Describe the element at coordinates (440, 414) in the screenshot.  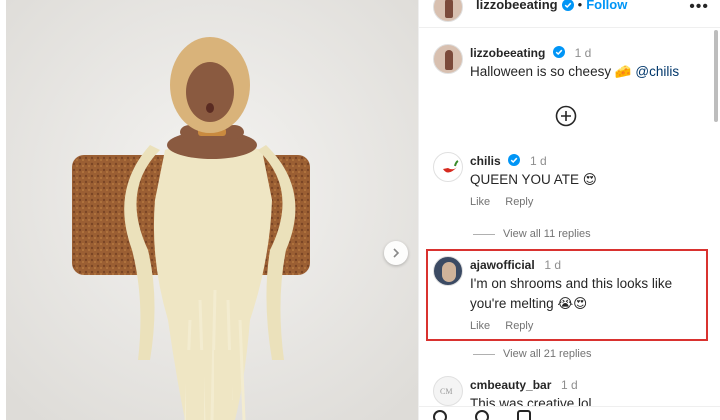
I see `like-icon` at that location.